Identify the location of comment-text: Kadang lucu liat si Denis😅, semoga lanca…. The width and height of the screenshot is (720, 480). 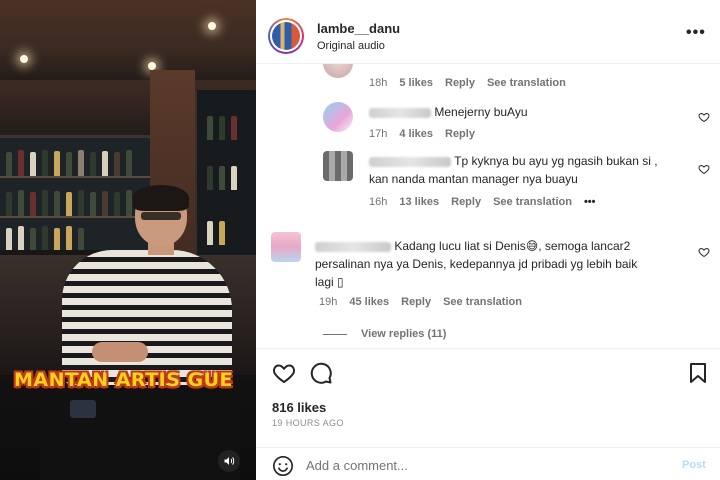
(512, 246).